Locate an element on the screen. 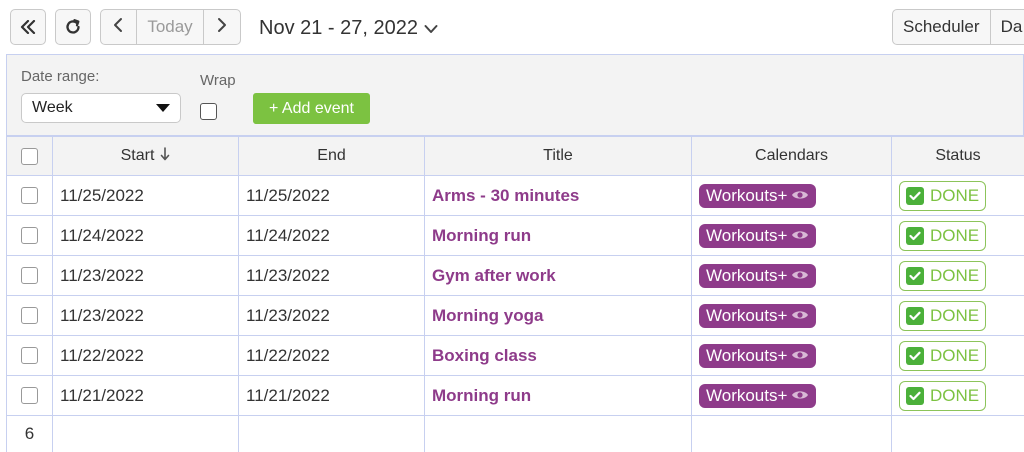 The image size is (1024, 452). chevron-down-icon is located at coordinates (431, 28).